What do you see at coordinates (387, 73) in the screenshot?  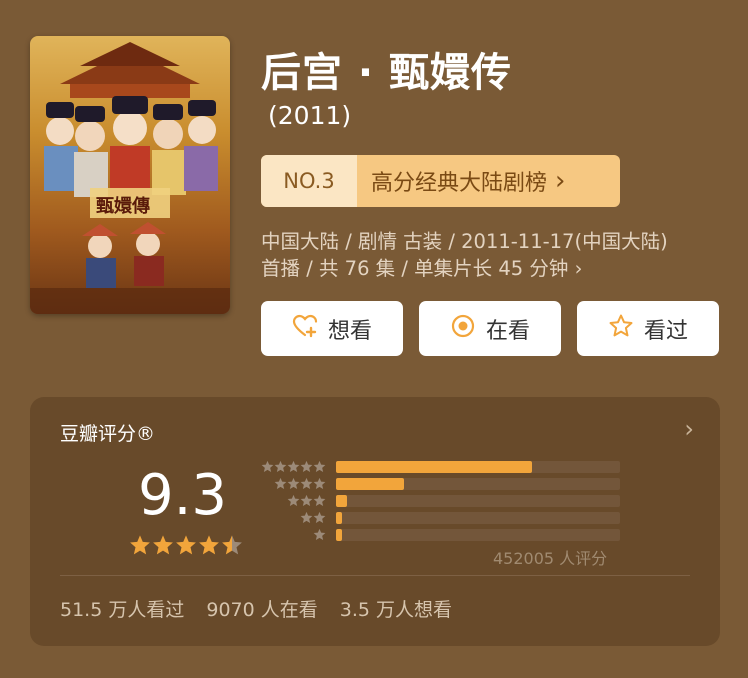 I see `page-title: 后宫 · 甄嬛传` at bounding box center [387, 73].